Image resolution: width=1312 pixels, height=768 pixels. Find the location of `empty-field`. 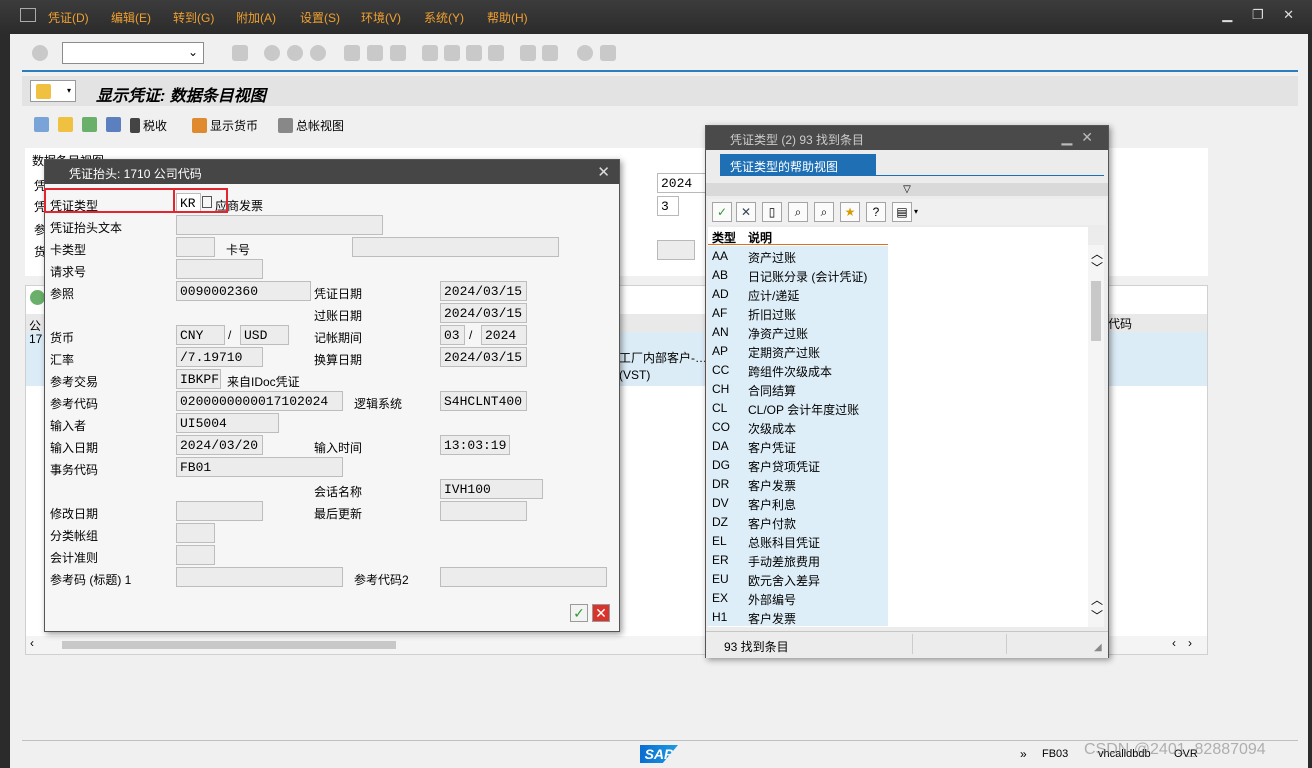

empty-field is located at coordinates (676, 250).